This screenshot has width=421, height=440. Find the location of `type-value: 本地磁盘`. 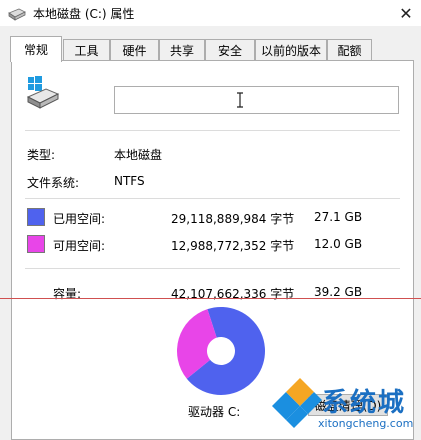

type-value: 本地磁盘 is located at coordinates (138, 155).